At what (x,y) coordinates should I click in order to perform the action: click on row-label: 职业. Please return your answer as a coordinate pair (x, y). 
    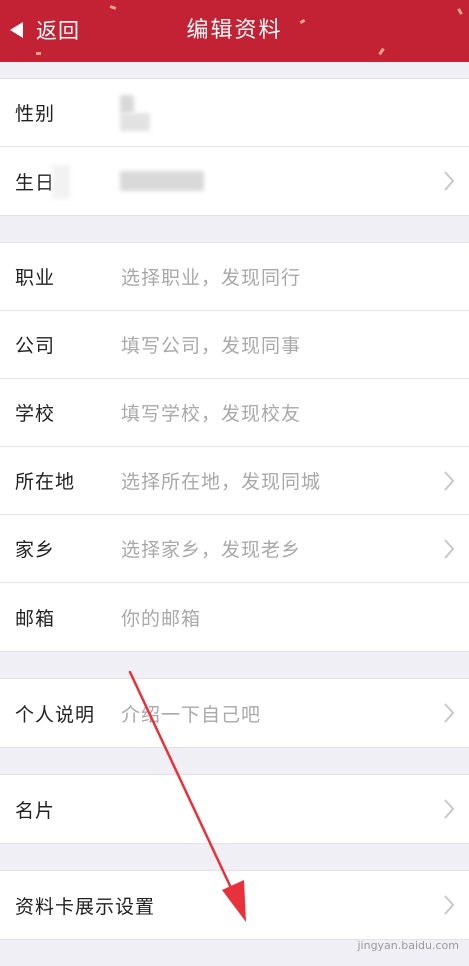
    Looking at the image, I should click on (35, 278).